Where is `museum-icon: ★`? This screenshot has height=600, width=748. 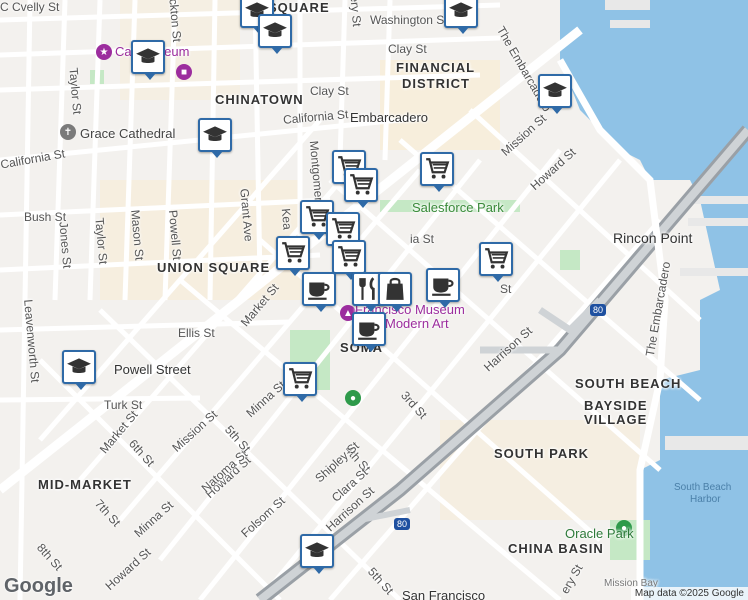 museum-icon: ★ is located at coordinates (104, 52).